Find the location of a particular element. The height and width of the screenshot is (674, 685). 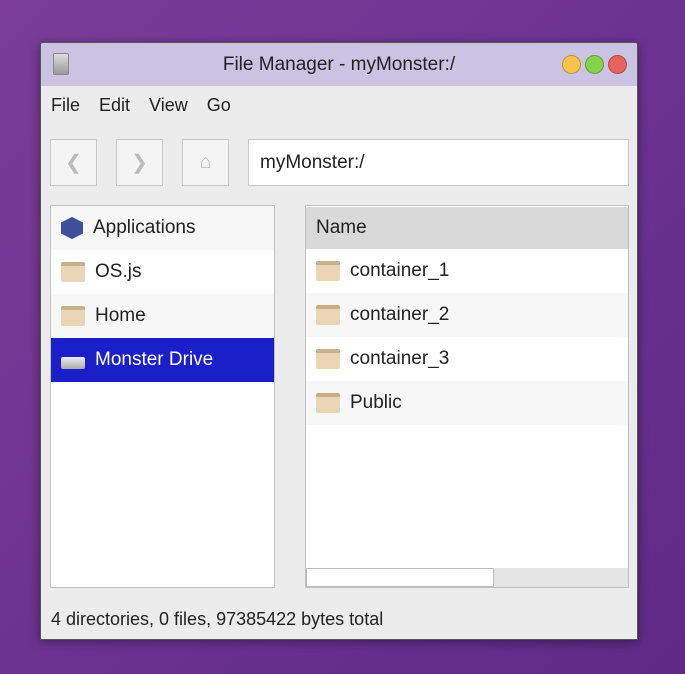

address-input: myMonster:/ is located at coordinates (438, 162).